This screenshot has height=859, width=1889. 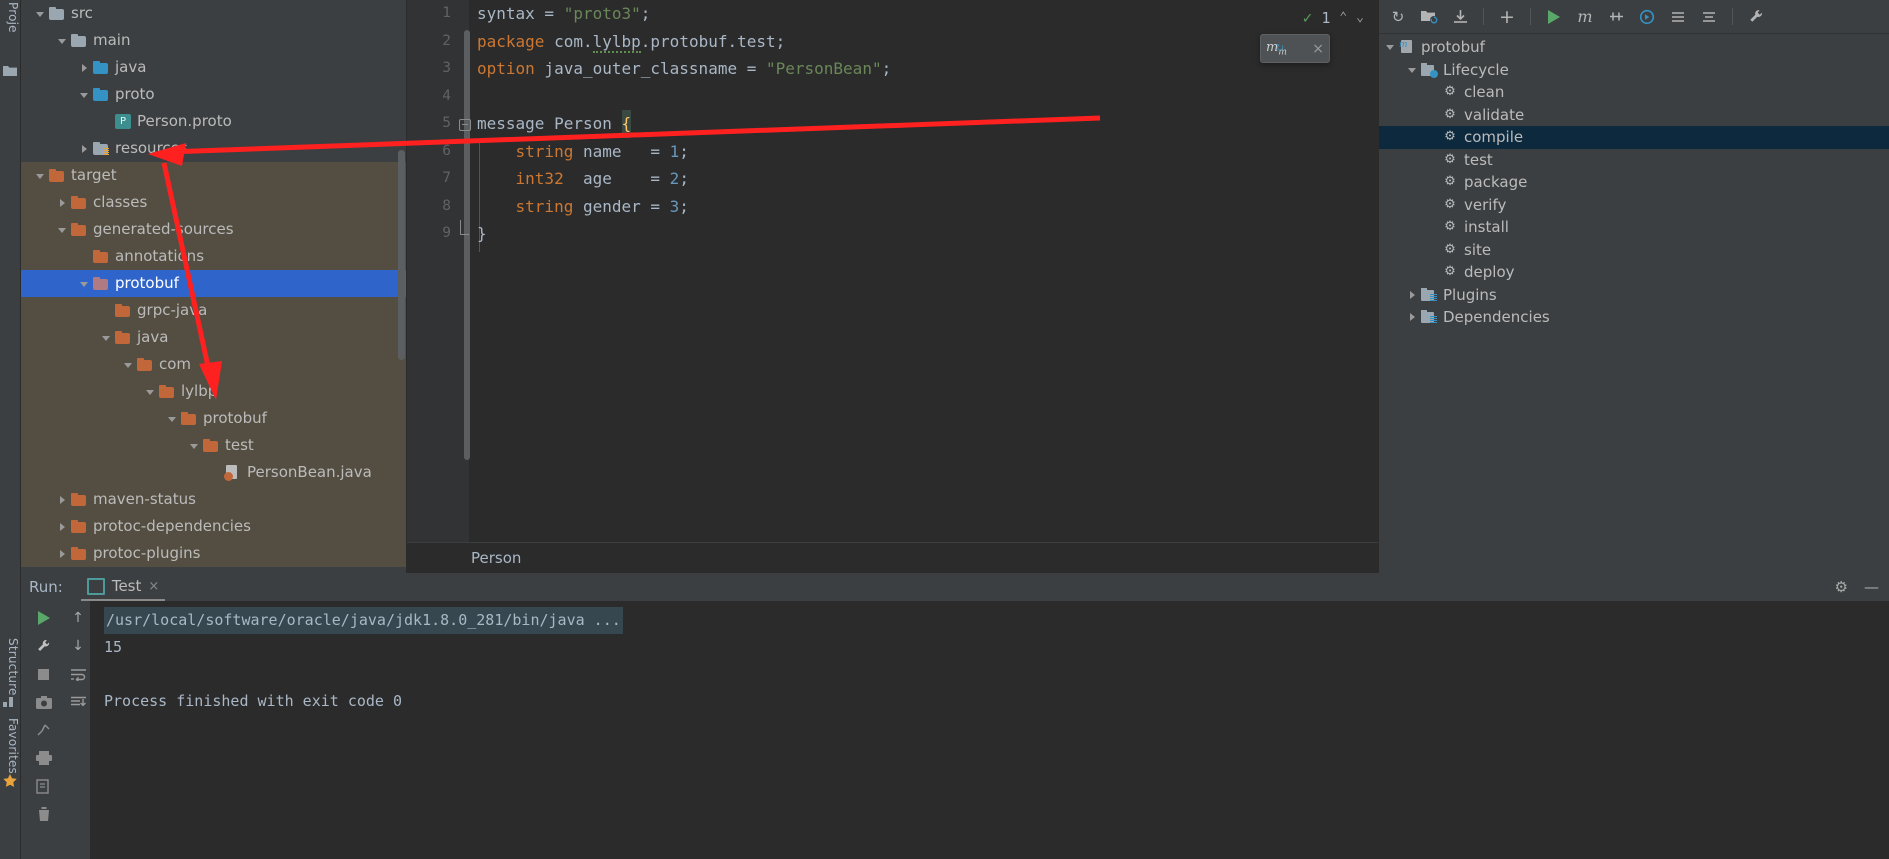 I want to click on project-tree-item: main, so click(x=213, y=40).